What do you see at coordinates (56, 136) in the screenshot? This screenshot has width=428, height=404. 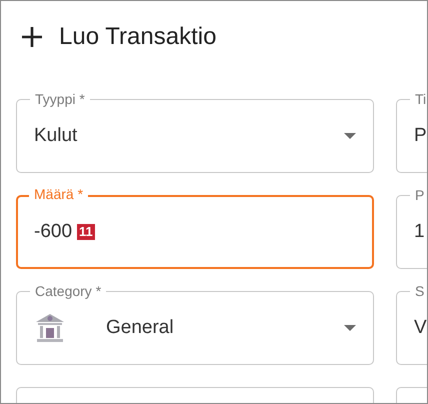 I see `field-value: Kulut` at bounding box center [56, 136].